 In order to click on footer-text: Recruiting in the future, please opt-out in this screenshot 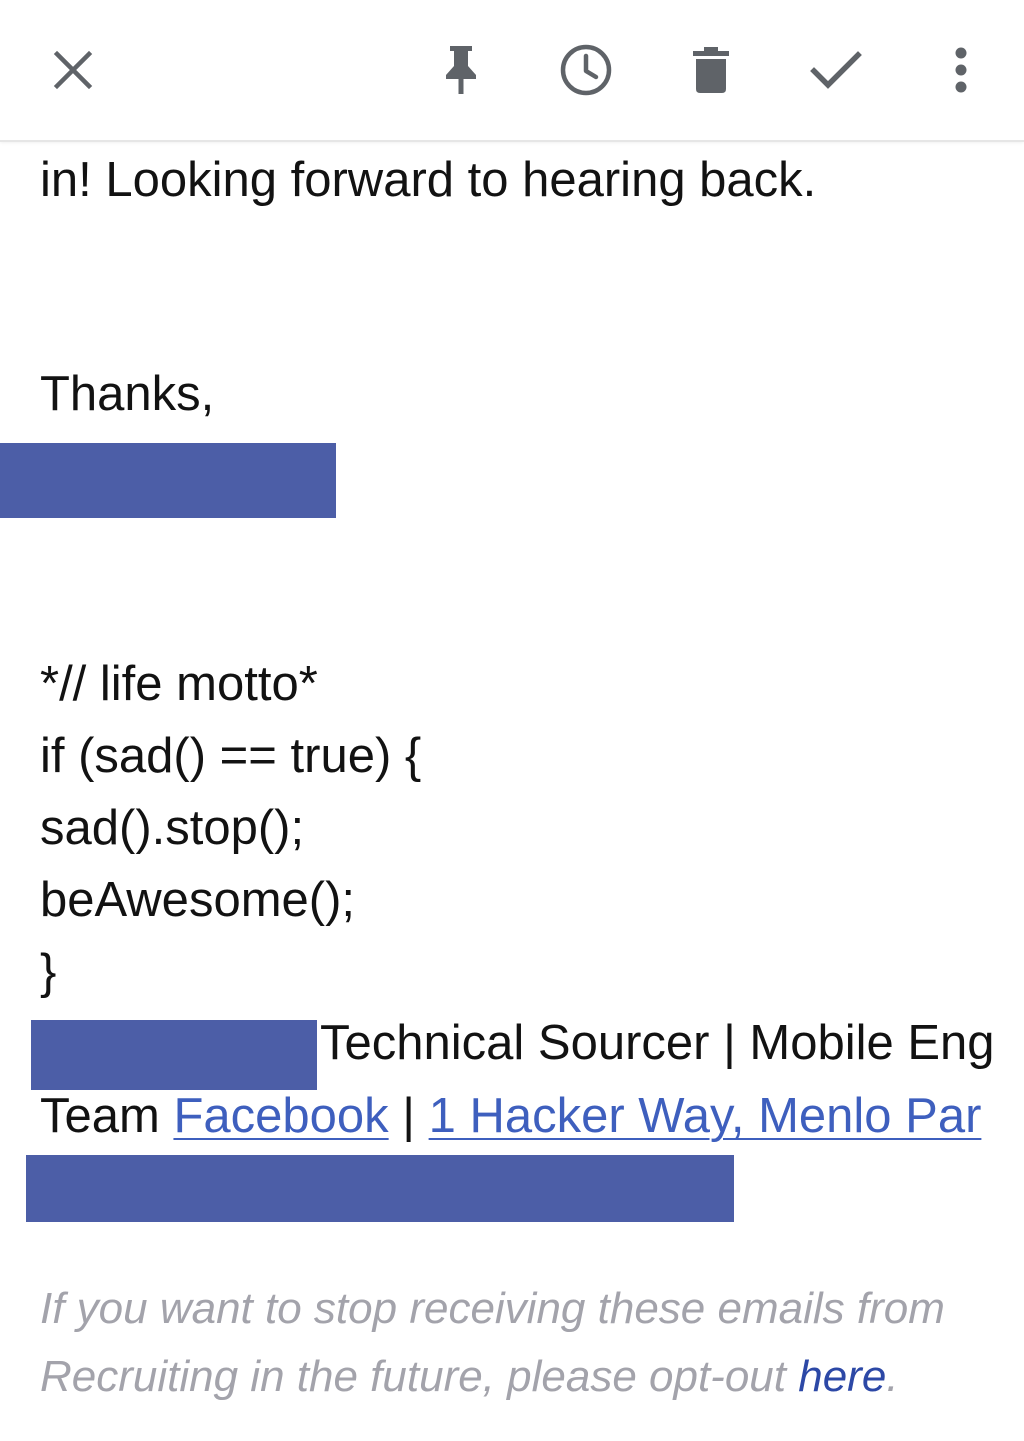, I will do `click(419, 1376)`.